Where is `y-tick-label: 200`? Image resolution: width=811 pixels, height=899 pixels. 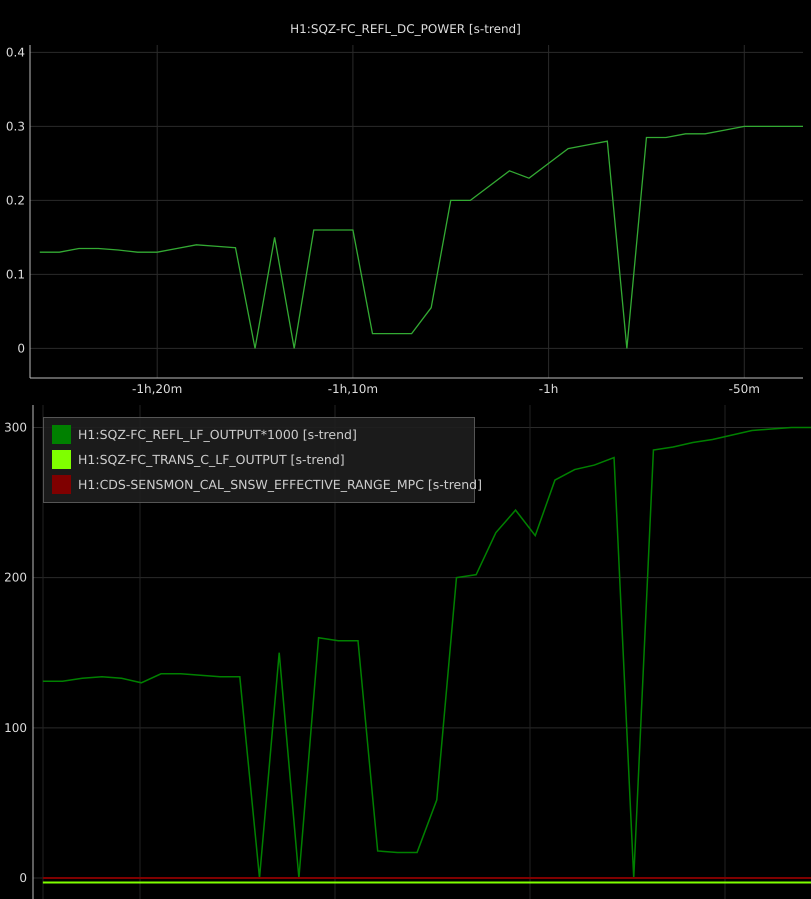
y-tick-label: 200 is located at coordinates (15, 577).